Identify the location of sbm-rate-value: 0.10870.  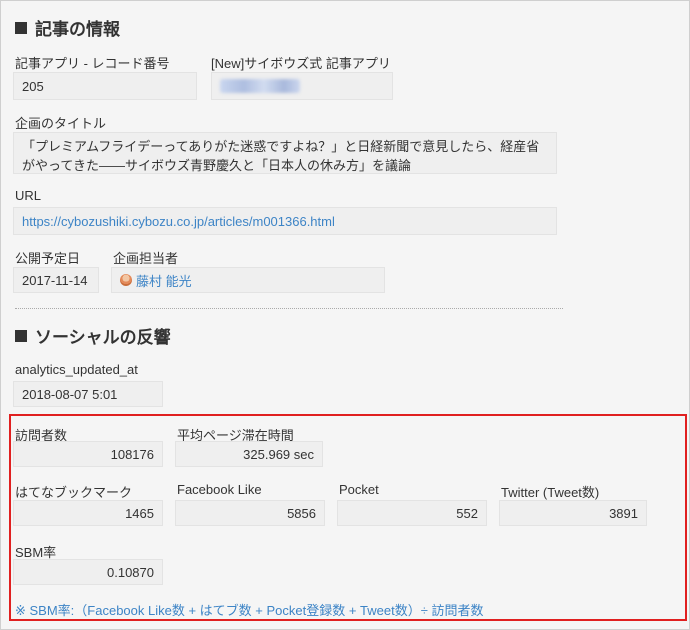
(130, 572).